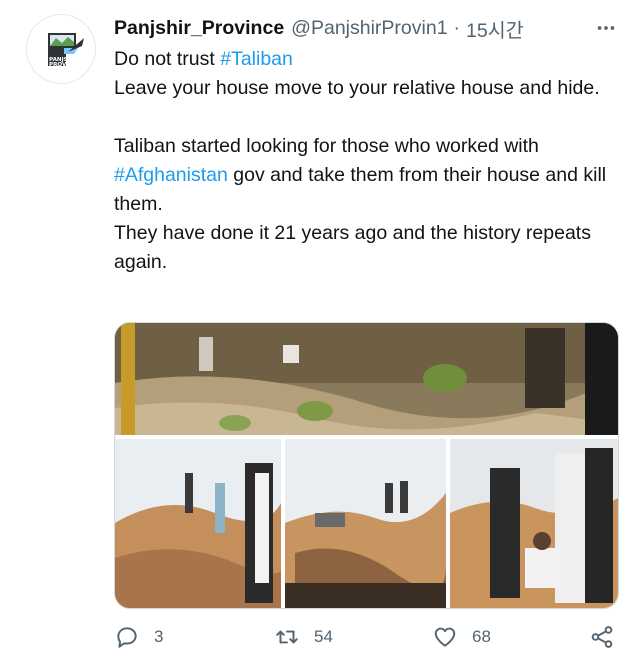 The height and width of the screenshot is (667, 640). Describe the element at coordinates (366, 59) in the screenshot. I see `tweet-line-1: Do not trust #Taliban` at that location.